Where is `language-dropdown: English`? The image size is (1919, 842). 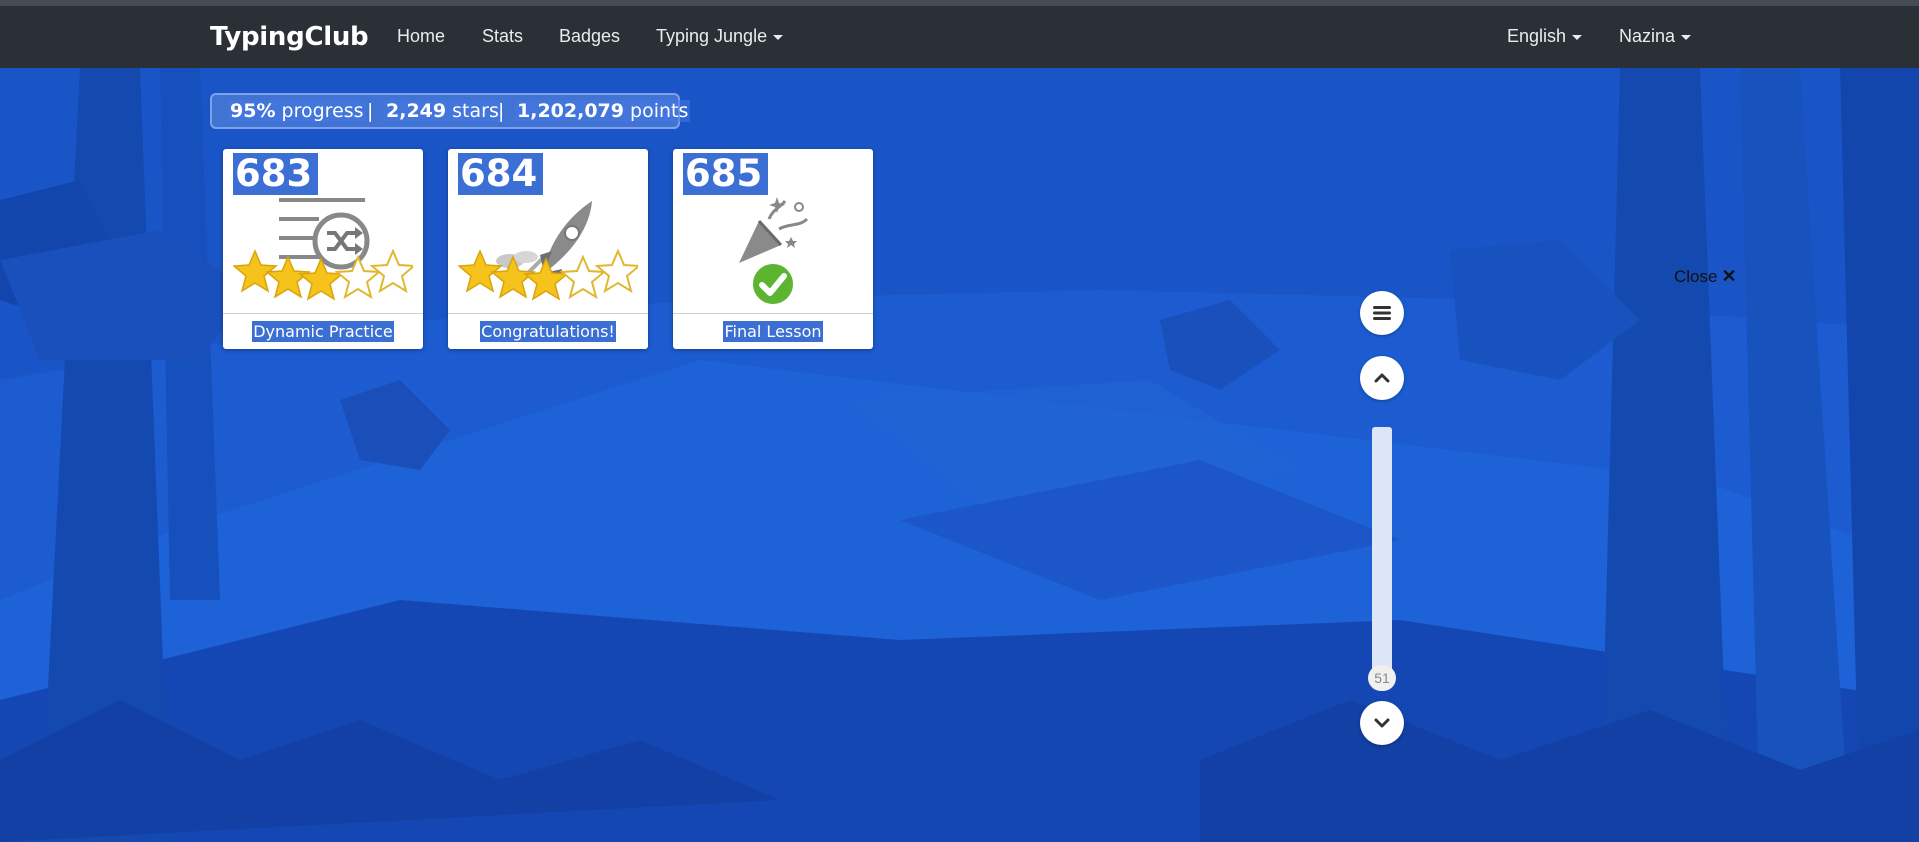
language-dropdown: English is located at coordinates (1545, 36).